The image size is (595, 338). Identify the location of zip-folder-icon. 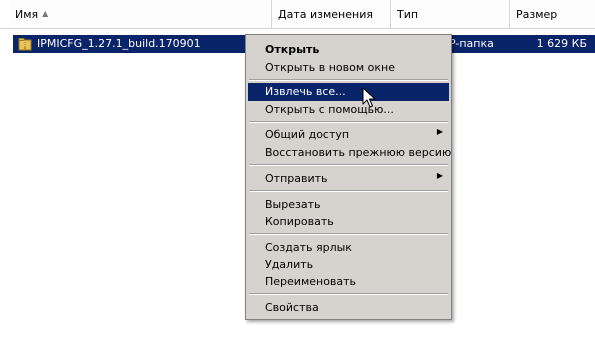
(25, 44).